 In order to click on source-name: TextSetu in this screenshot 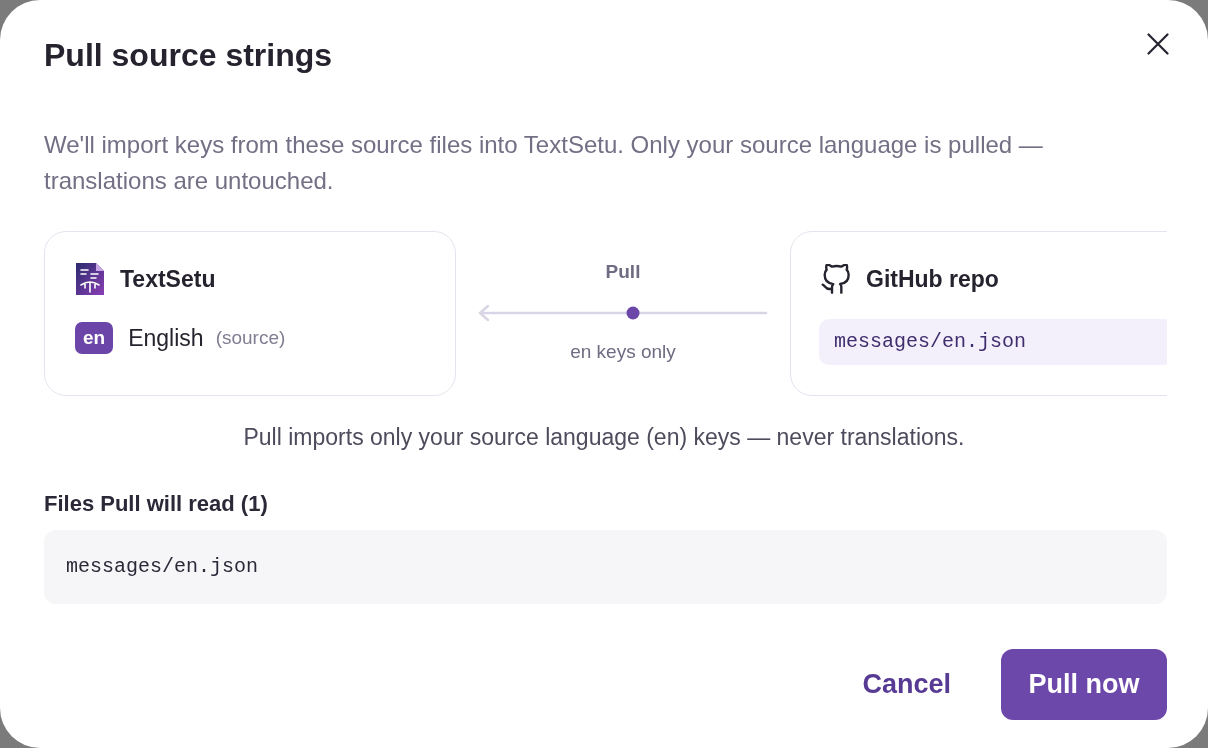, I will do `click(168, 279)`.